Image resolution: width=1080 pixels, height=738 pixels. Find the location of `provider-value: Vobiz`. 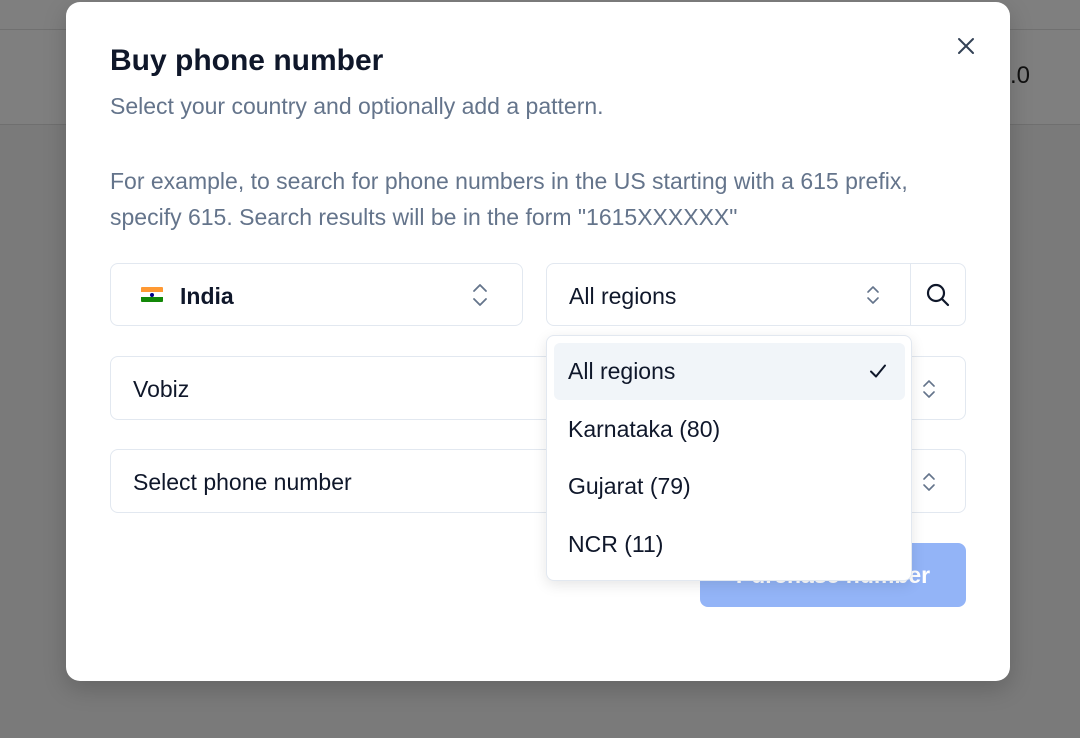

provider-value: Vobiz is located at coordinates (161, 389).